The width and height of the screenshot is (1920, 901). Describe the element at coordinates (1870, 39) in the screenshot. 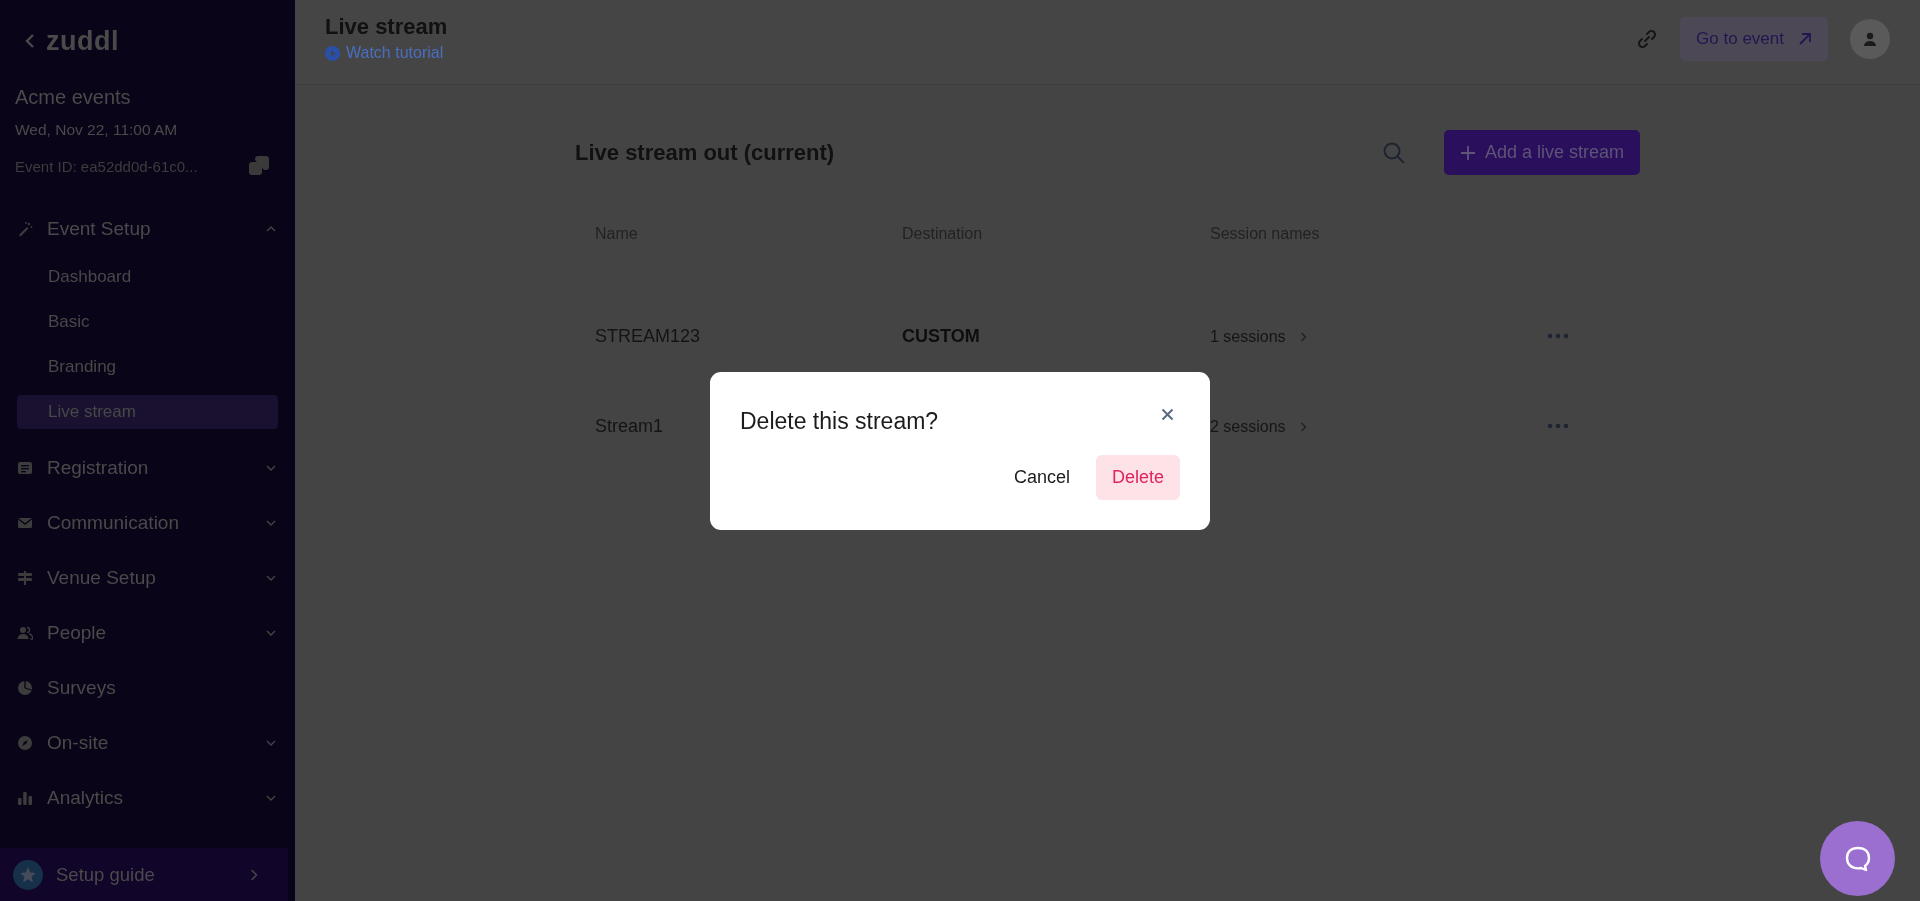

I see `avatar` at that location.